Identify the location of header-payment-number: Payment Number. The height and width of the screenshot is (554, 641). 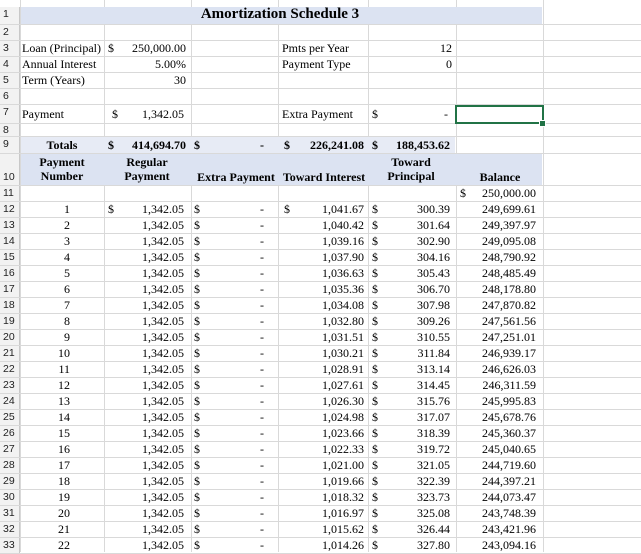
(62, 170).